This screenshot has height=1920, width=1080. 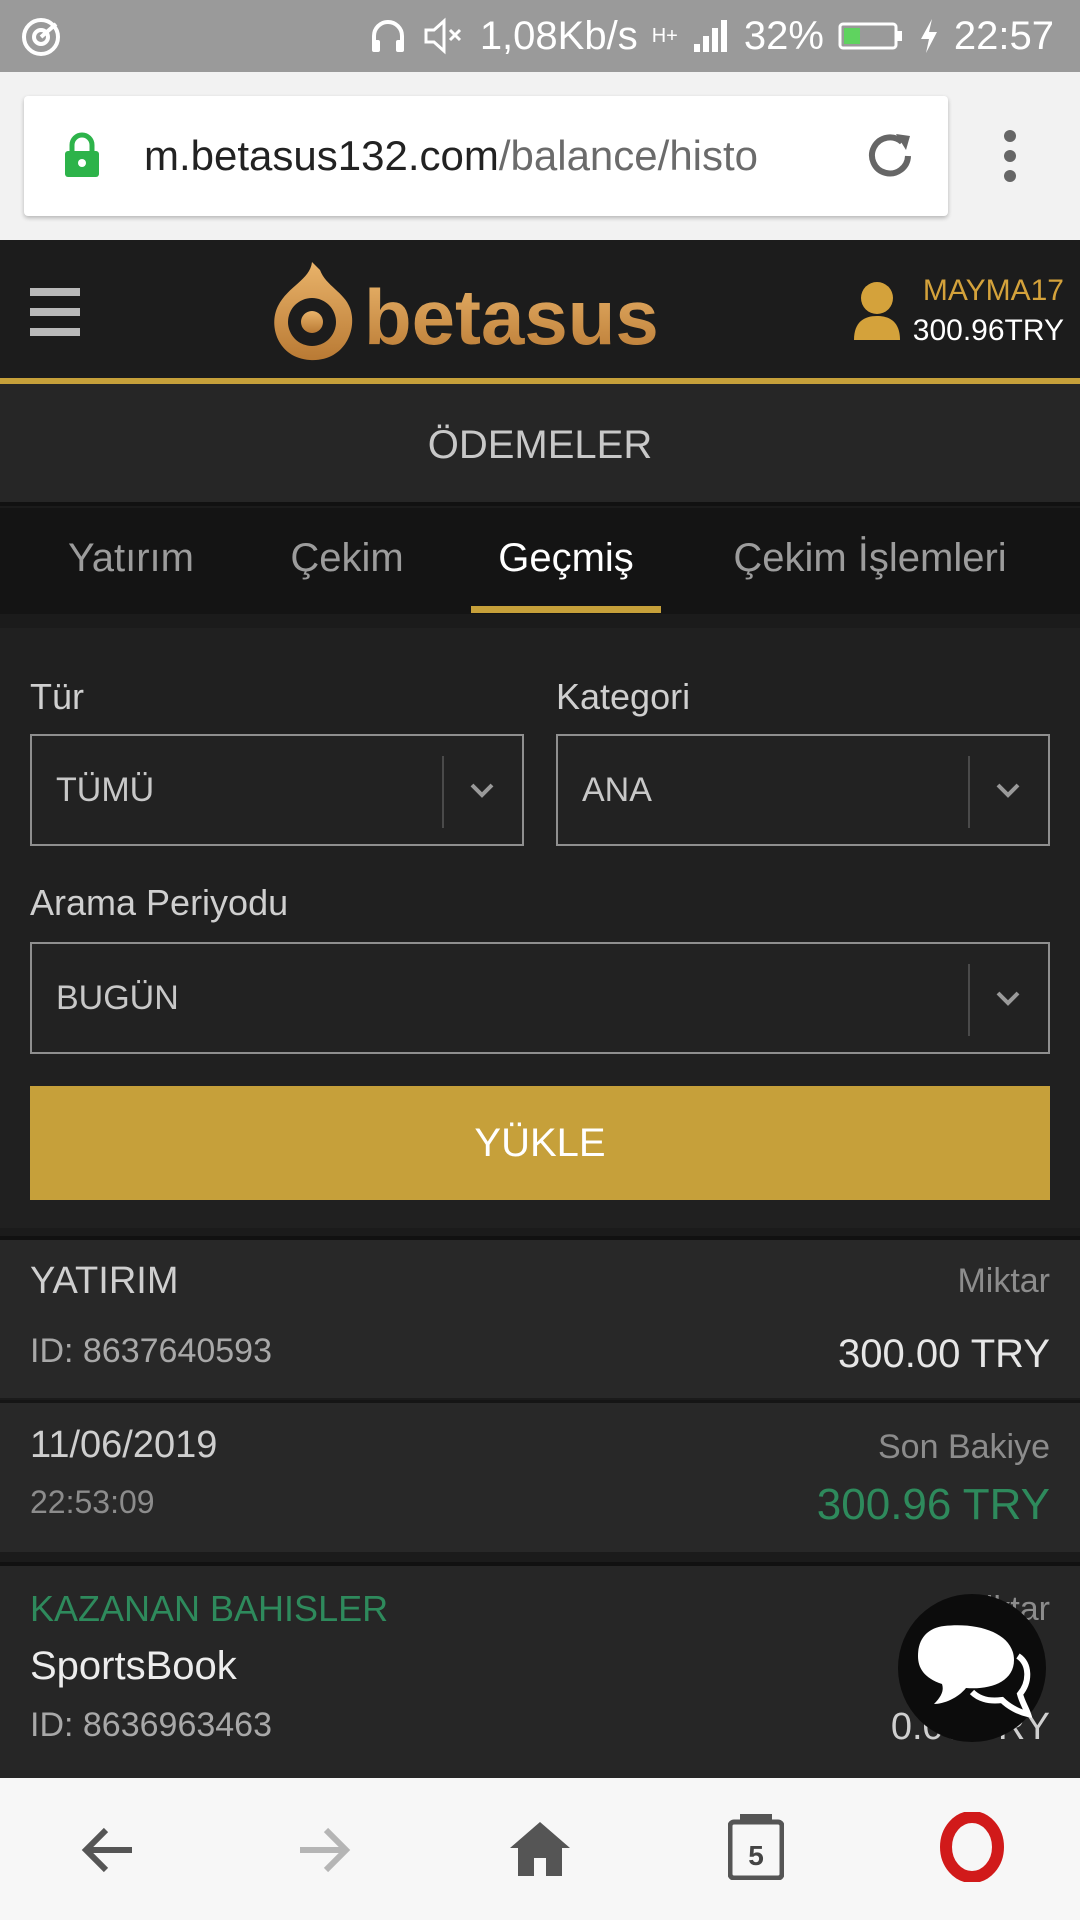 What do you see at coordinates (540, 1143) in the screenshot?
I see `load-button: YÜKLE` at bounding box center [540, 1143].